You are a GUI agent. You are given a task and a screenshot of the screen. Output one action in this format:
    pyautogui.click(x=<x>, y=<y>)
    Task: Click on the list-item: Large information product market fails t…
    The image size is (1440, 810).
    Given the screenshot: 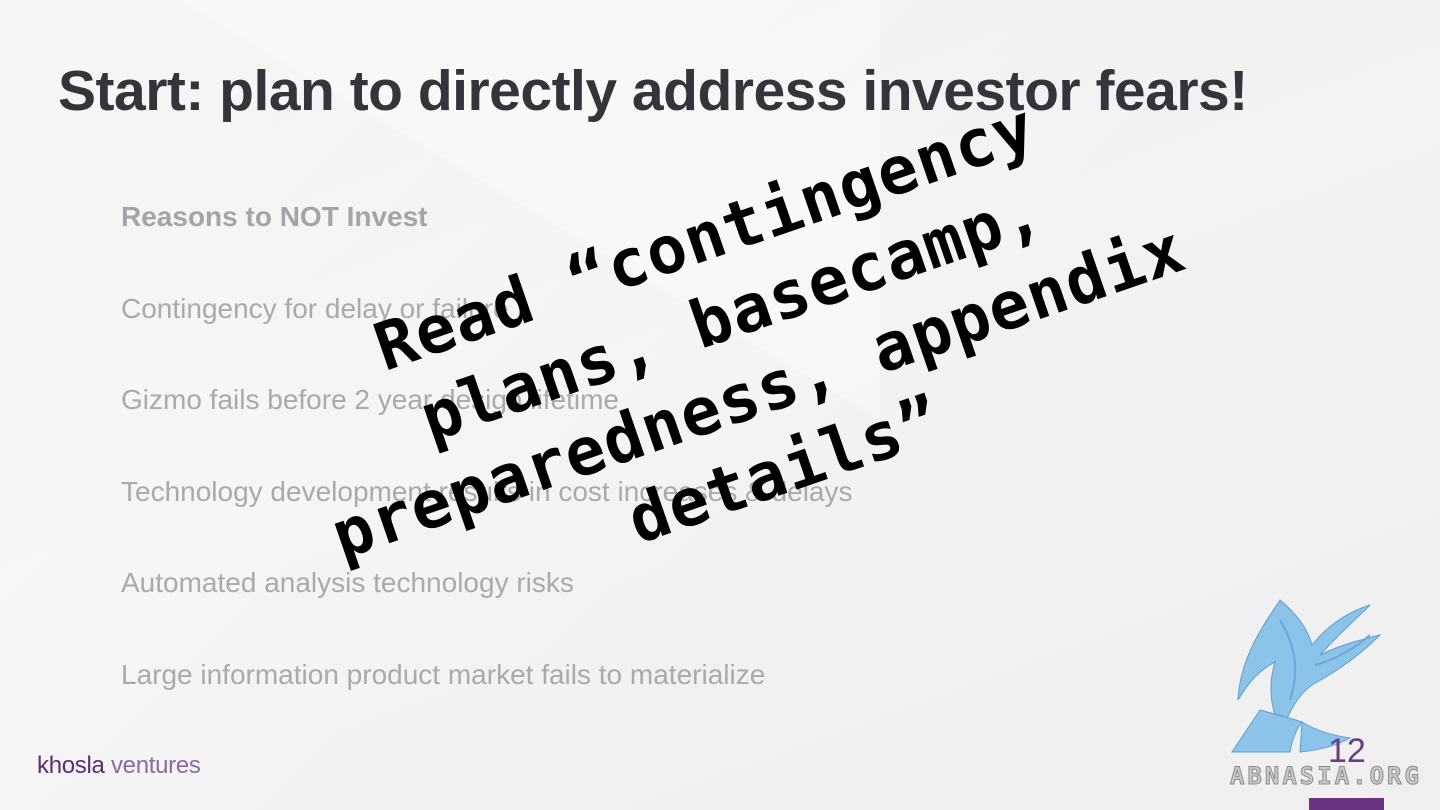 What is the action you would take?
    pyautogui.click(x=443, y=674)
    